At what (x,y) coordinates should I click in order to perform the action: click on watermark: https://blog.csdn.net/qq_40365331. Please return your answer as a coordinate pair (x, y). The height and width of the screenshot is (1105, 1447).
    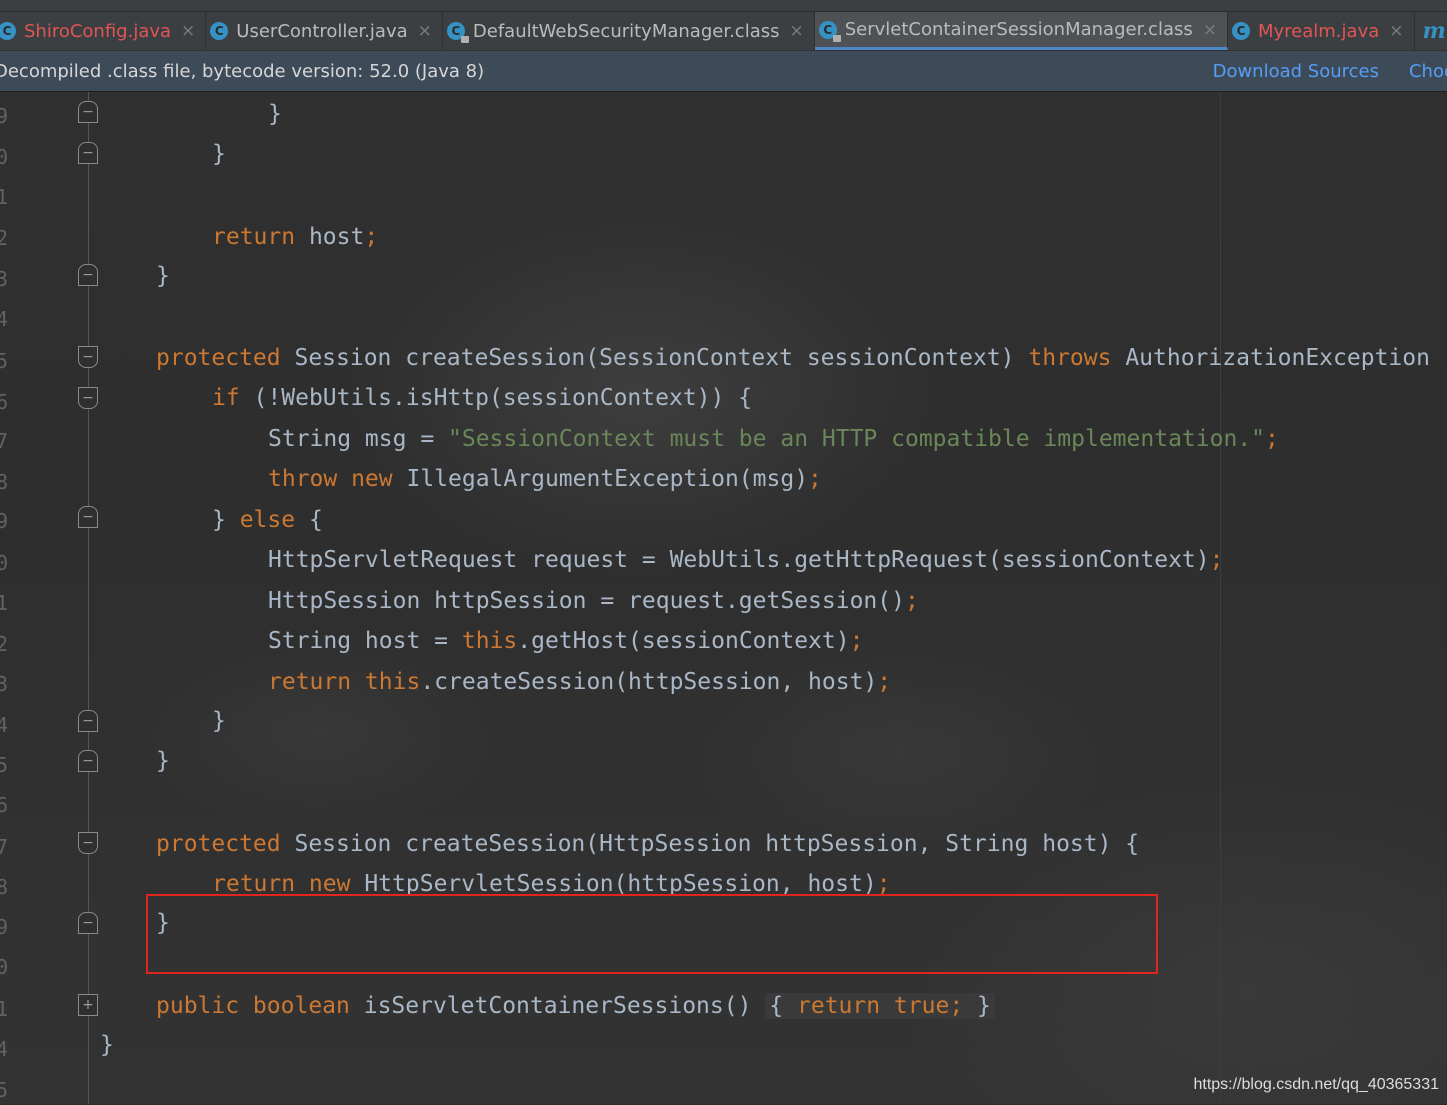
    Looking at the image, I should click on (1316, 1085).